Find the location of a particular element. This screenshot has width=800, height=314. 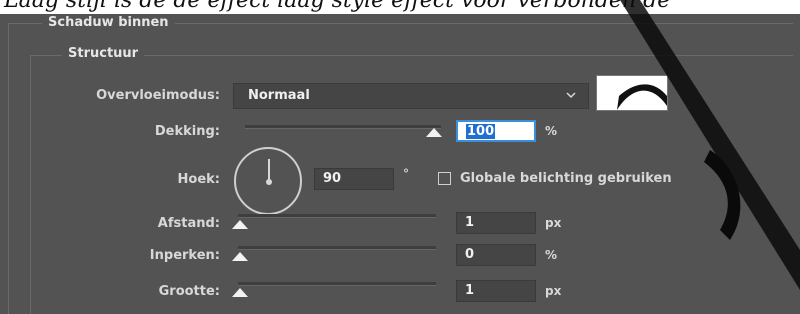

opacity-slider-thumb is located at coordinates (434, 132).